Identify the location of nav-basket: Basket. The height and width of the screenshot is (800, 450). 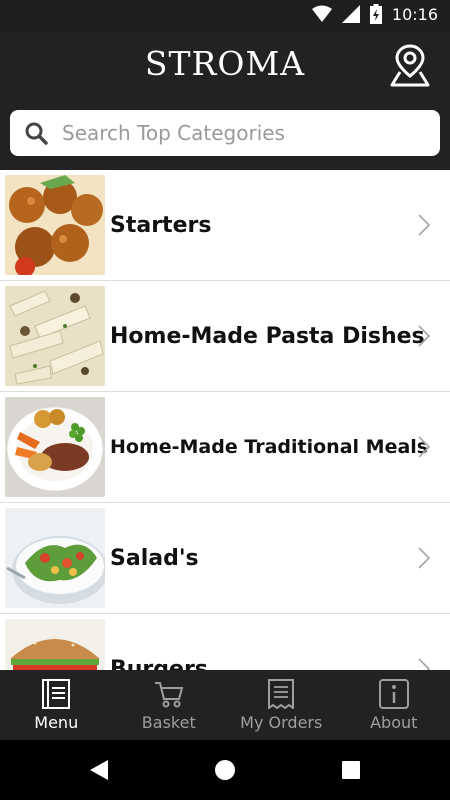
(169, 705).